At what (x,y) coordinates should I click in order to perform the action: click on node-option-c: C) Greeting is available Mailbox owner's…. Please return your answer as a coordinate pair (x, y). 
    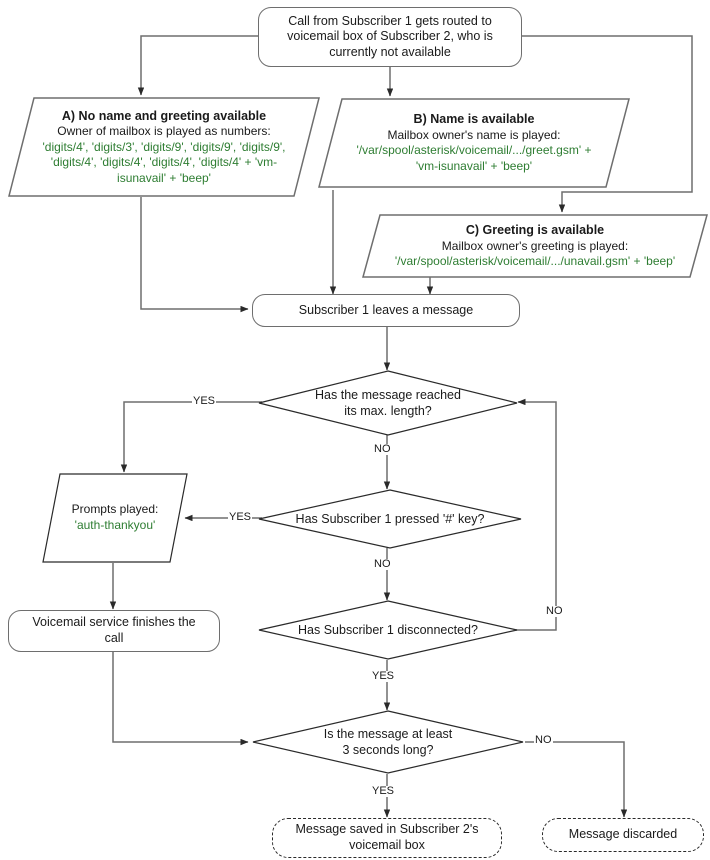
    Looking at the image, I should click on (535, 246).